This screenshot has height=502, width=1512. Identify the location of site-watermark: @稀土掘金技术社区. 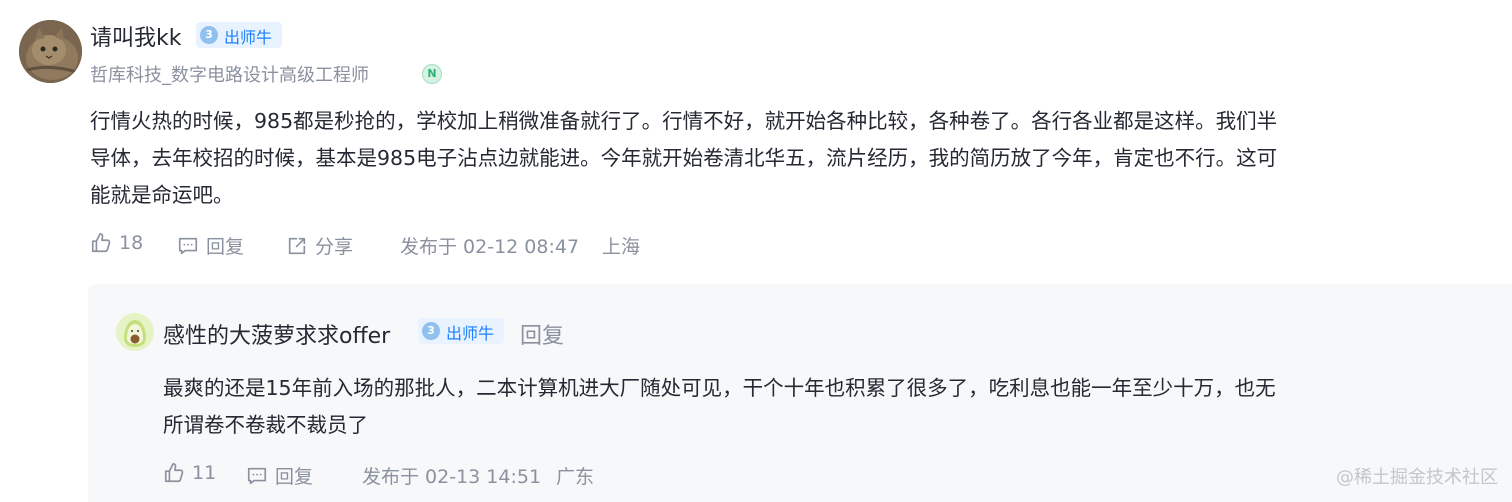
(1417, 477).